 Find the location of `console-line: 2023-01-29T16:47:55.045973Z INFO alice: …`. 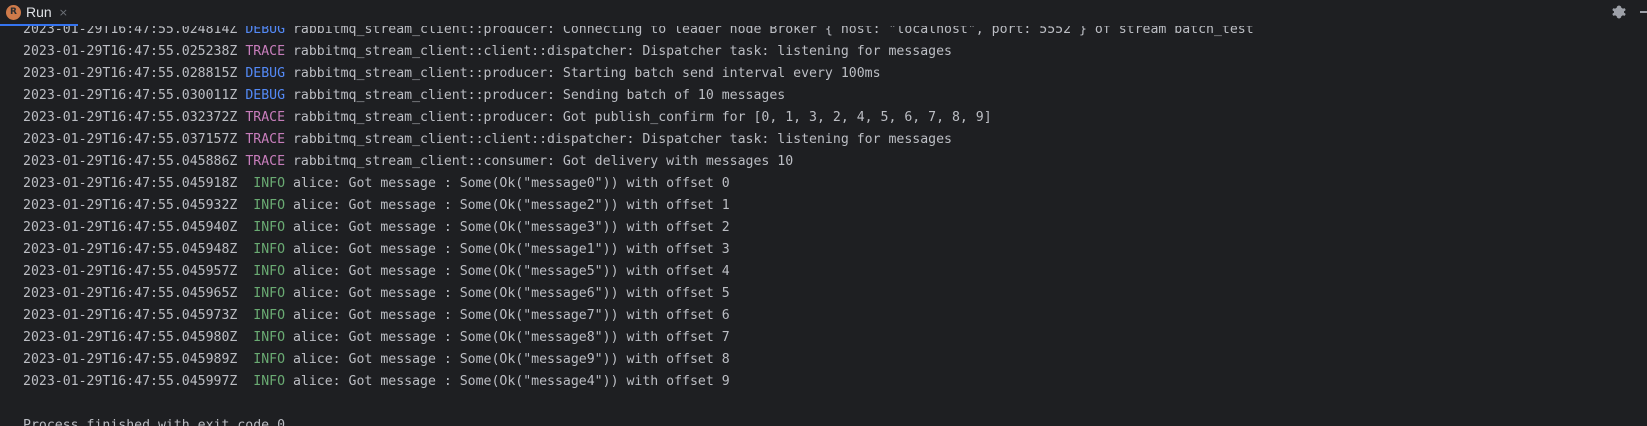

console-line: 2023-01-29T16:47:55.045973Z INFO alice: … is located at coordinates (638, 316).